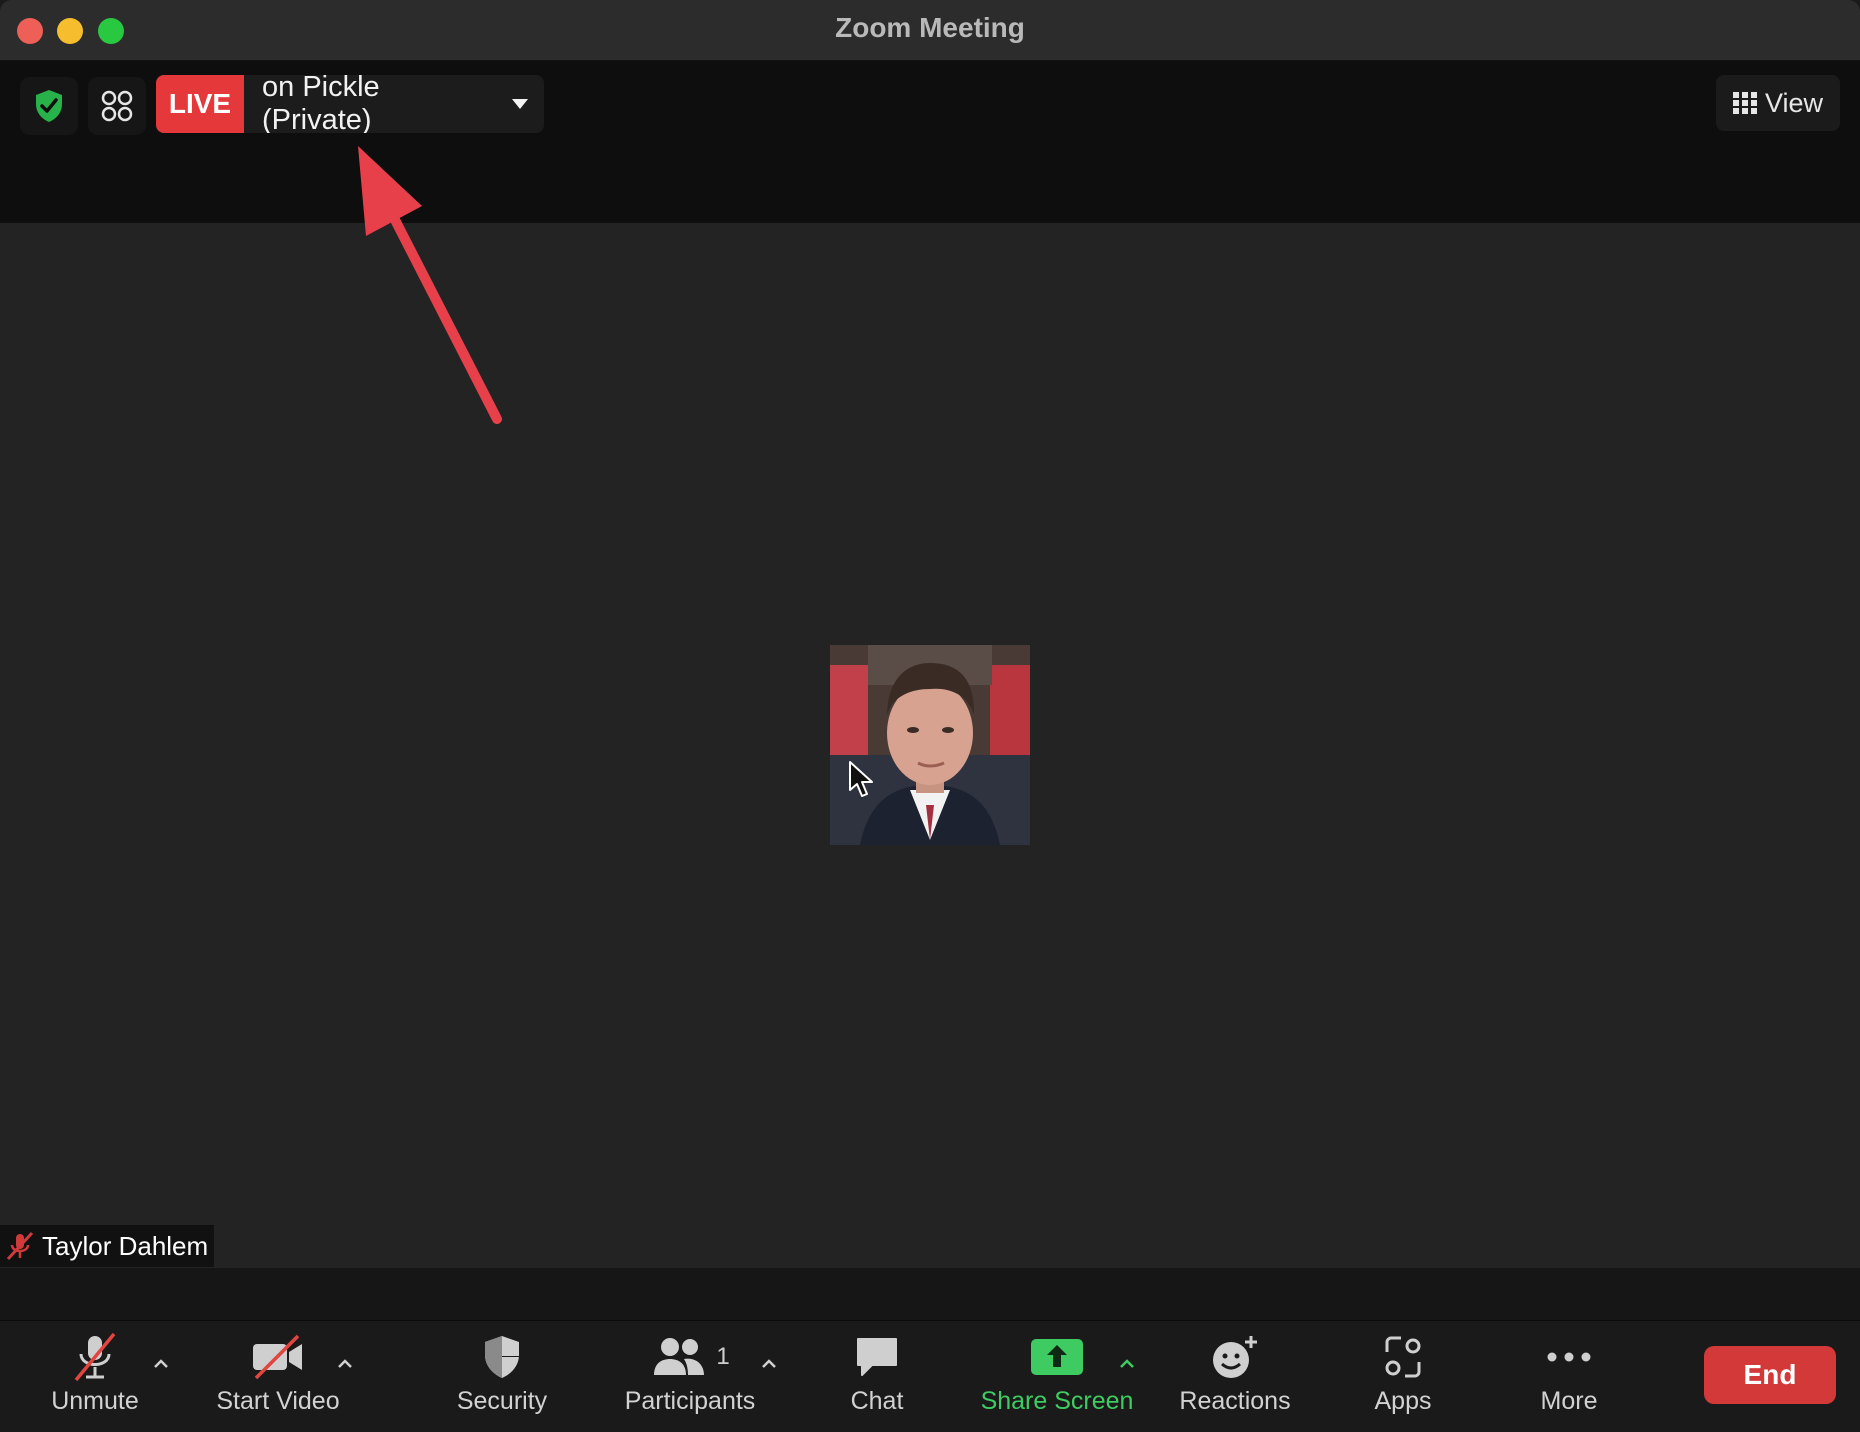 This screenshot has height=1432, width=1860. I want to click on share-screen-icon, so click(1057, 1357).